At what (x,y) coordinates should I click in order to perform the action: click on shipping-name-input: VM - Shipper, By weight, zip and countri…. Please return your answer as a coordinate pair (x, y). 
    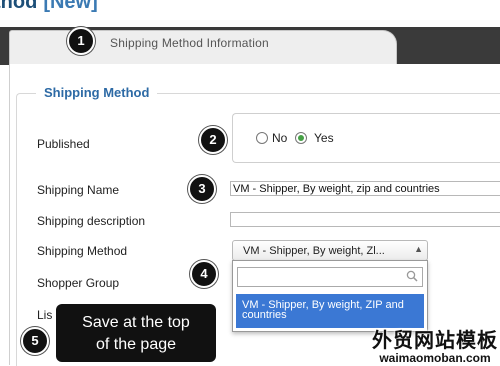
    Looking at the image, I should click on (365, 188).